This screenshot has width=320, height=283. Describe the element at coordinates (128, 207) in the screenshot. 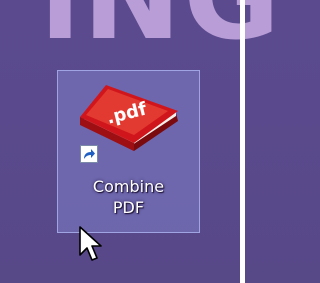

I see `icon-label-line2: PDF` at that location.